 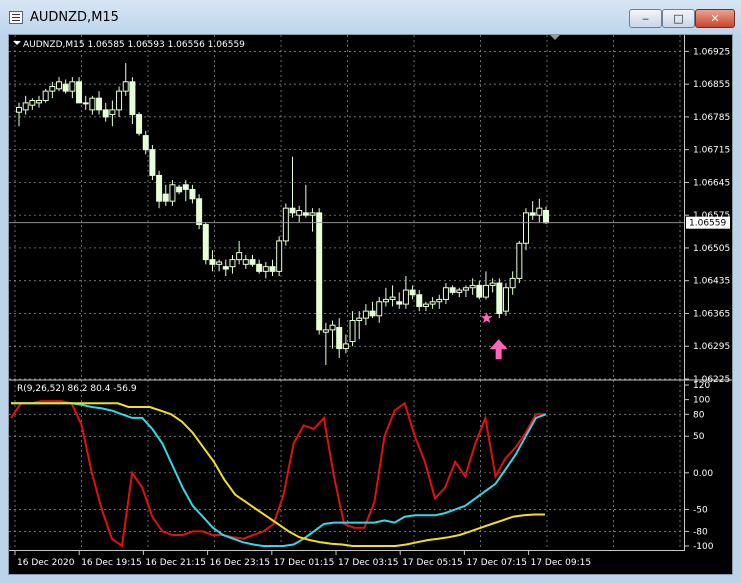 I want to click on price-tick-label: 1.06925, so click(x=711, y=52).